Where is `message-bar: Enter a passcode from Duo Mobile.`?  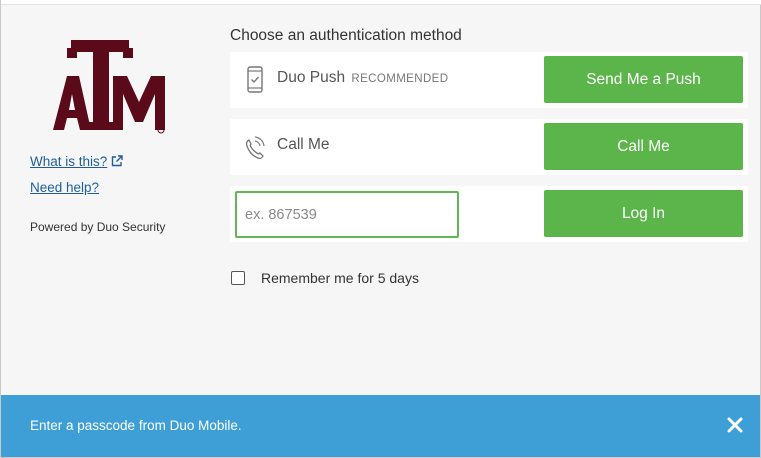 message-bar: Enter a passcode from Duo Mobile. is located at coordinates (380, 426).